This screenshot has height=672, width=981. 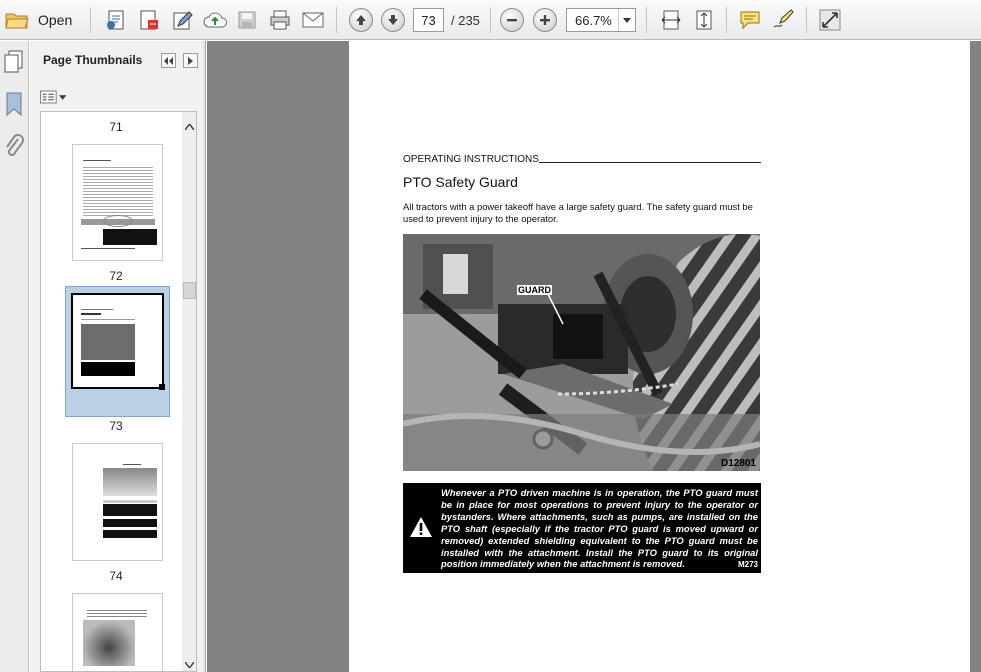 What do you see at coordinates (471, 159) in the screenshot?
I see `section-header: OPERATING INSTRUCTIONS` at bounding box center [471, 159].